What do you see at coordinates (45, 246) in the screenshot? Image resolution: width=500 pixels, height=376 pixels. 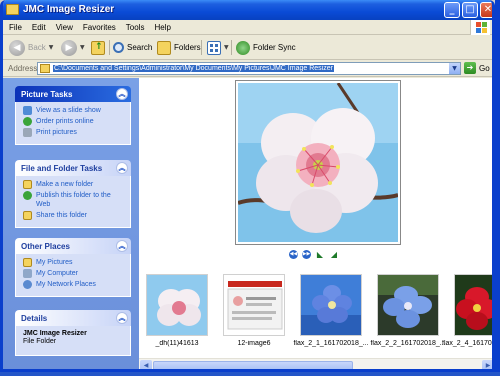 I see `other-places-title: Other Places` at bounding box center [45, 246].